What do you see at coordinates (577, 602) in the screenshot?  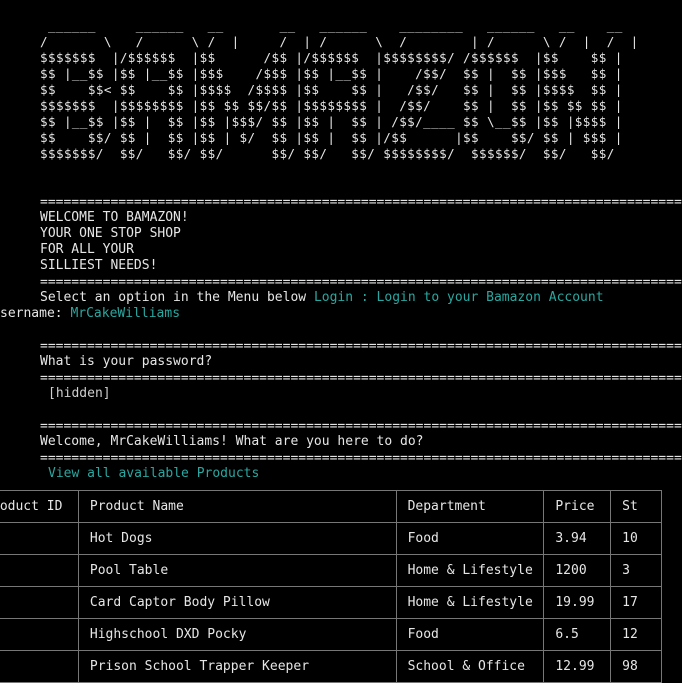 I see `cell-price: 19.99` at bounding box center [577, 602].